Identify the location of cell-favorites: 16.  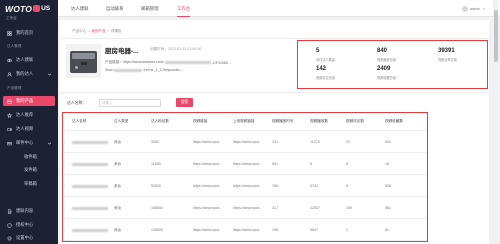
(387, 164).